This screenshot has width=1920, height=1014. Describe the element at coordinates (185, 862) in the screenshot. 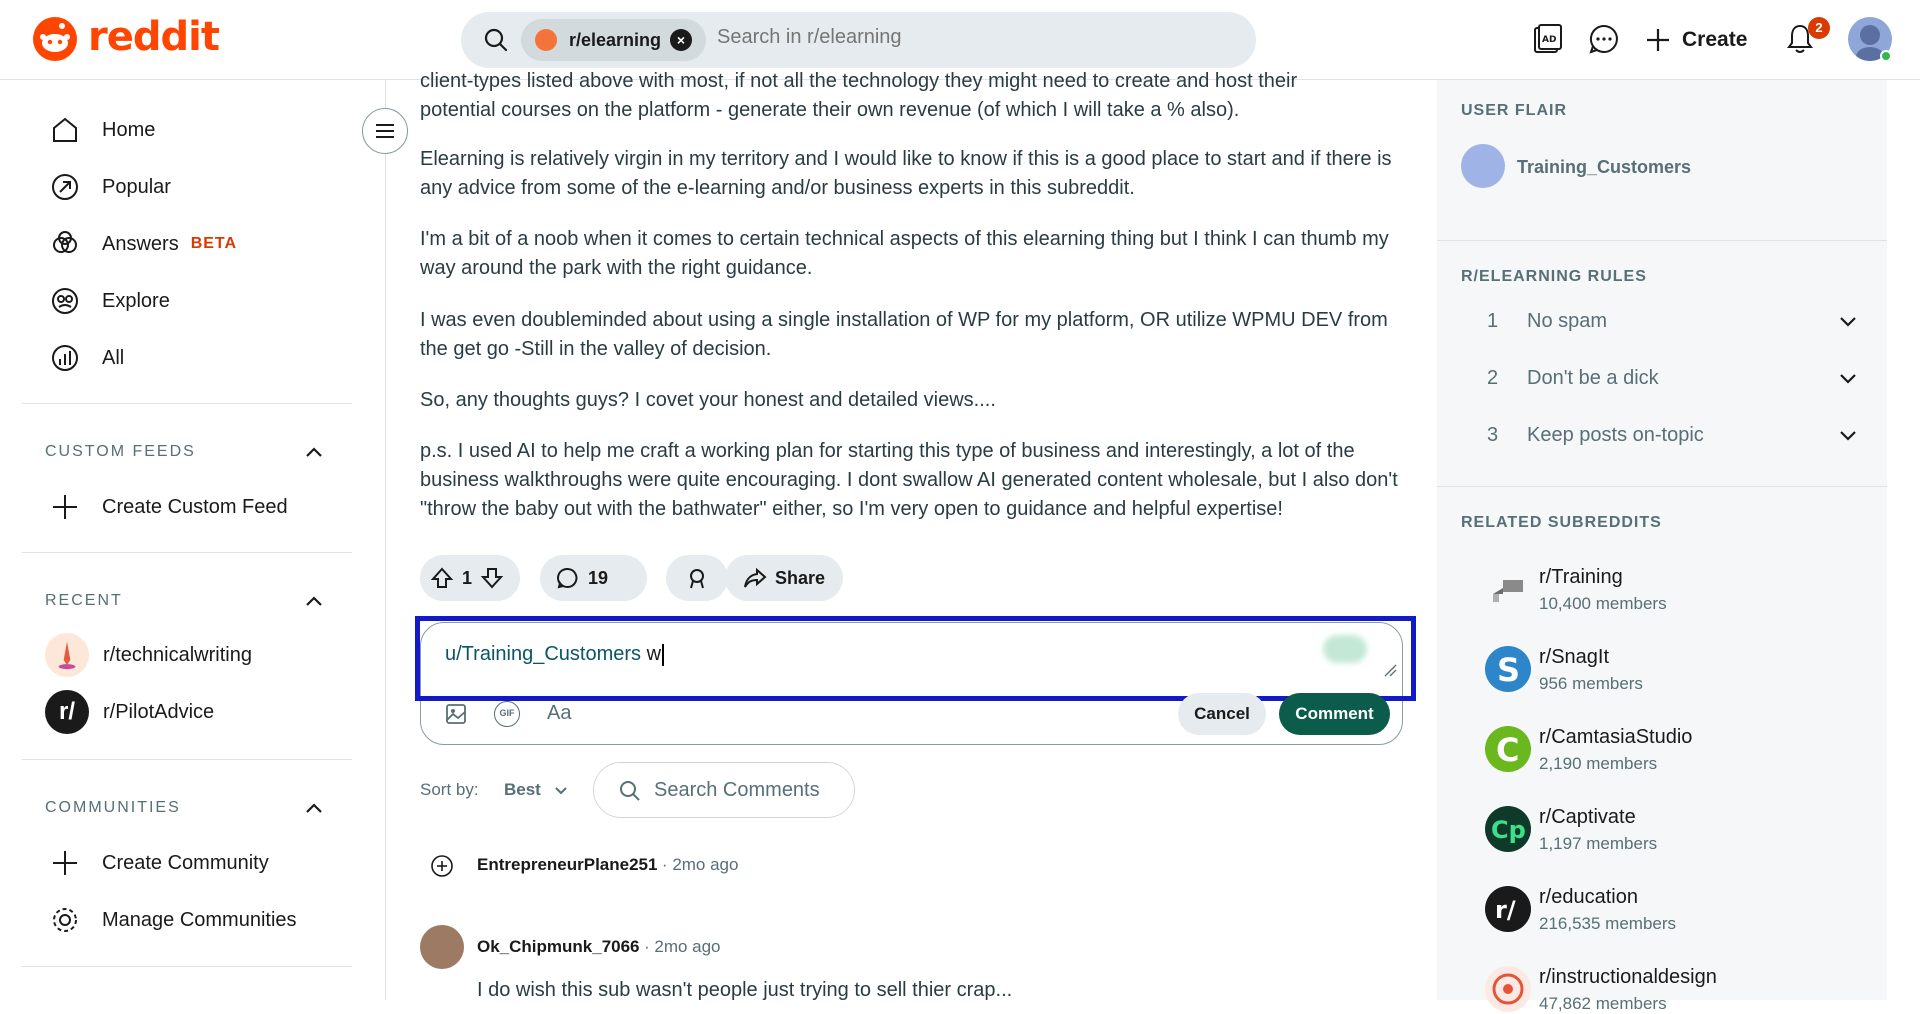

I see `create-community-label: Create Community` at that location.